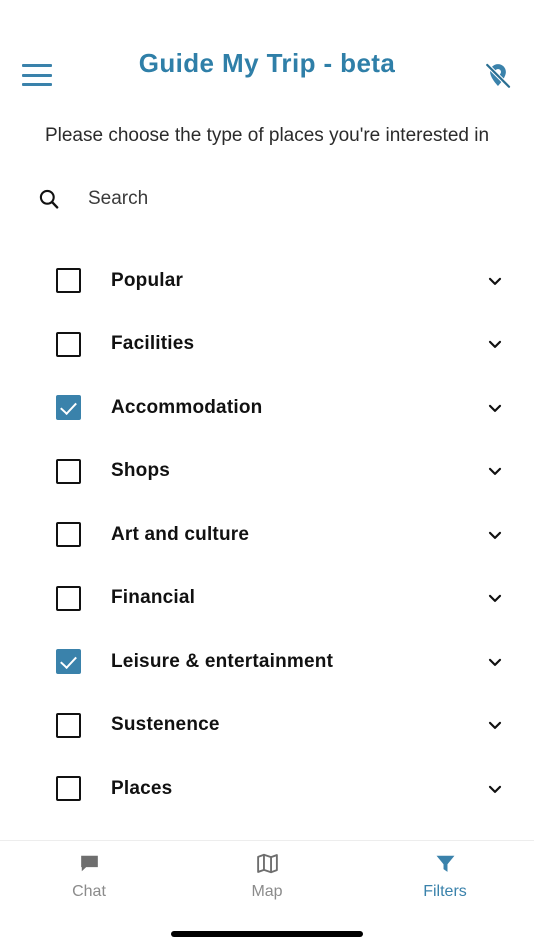 This screenshot has width=534, height=950. What do you see at coordinates (141, 471) in the screenshot?
I see `category-label: Shops` at bounding box center [141, 471].